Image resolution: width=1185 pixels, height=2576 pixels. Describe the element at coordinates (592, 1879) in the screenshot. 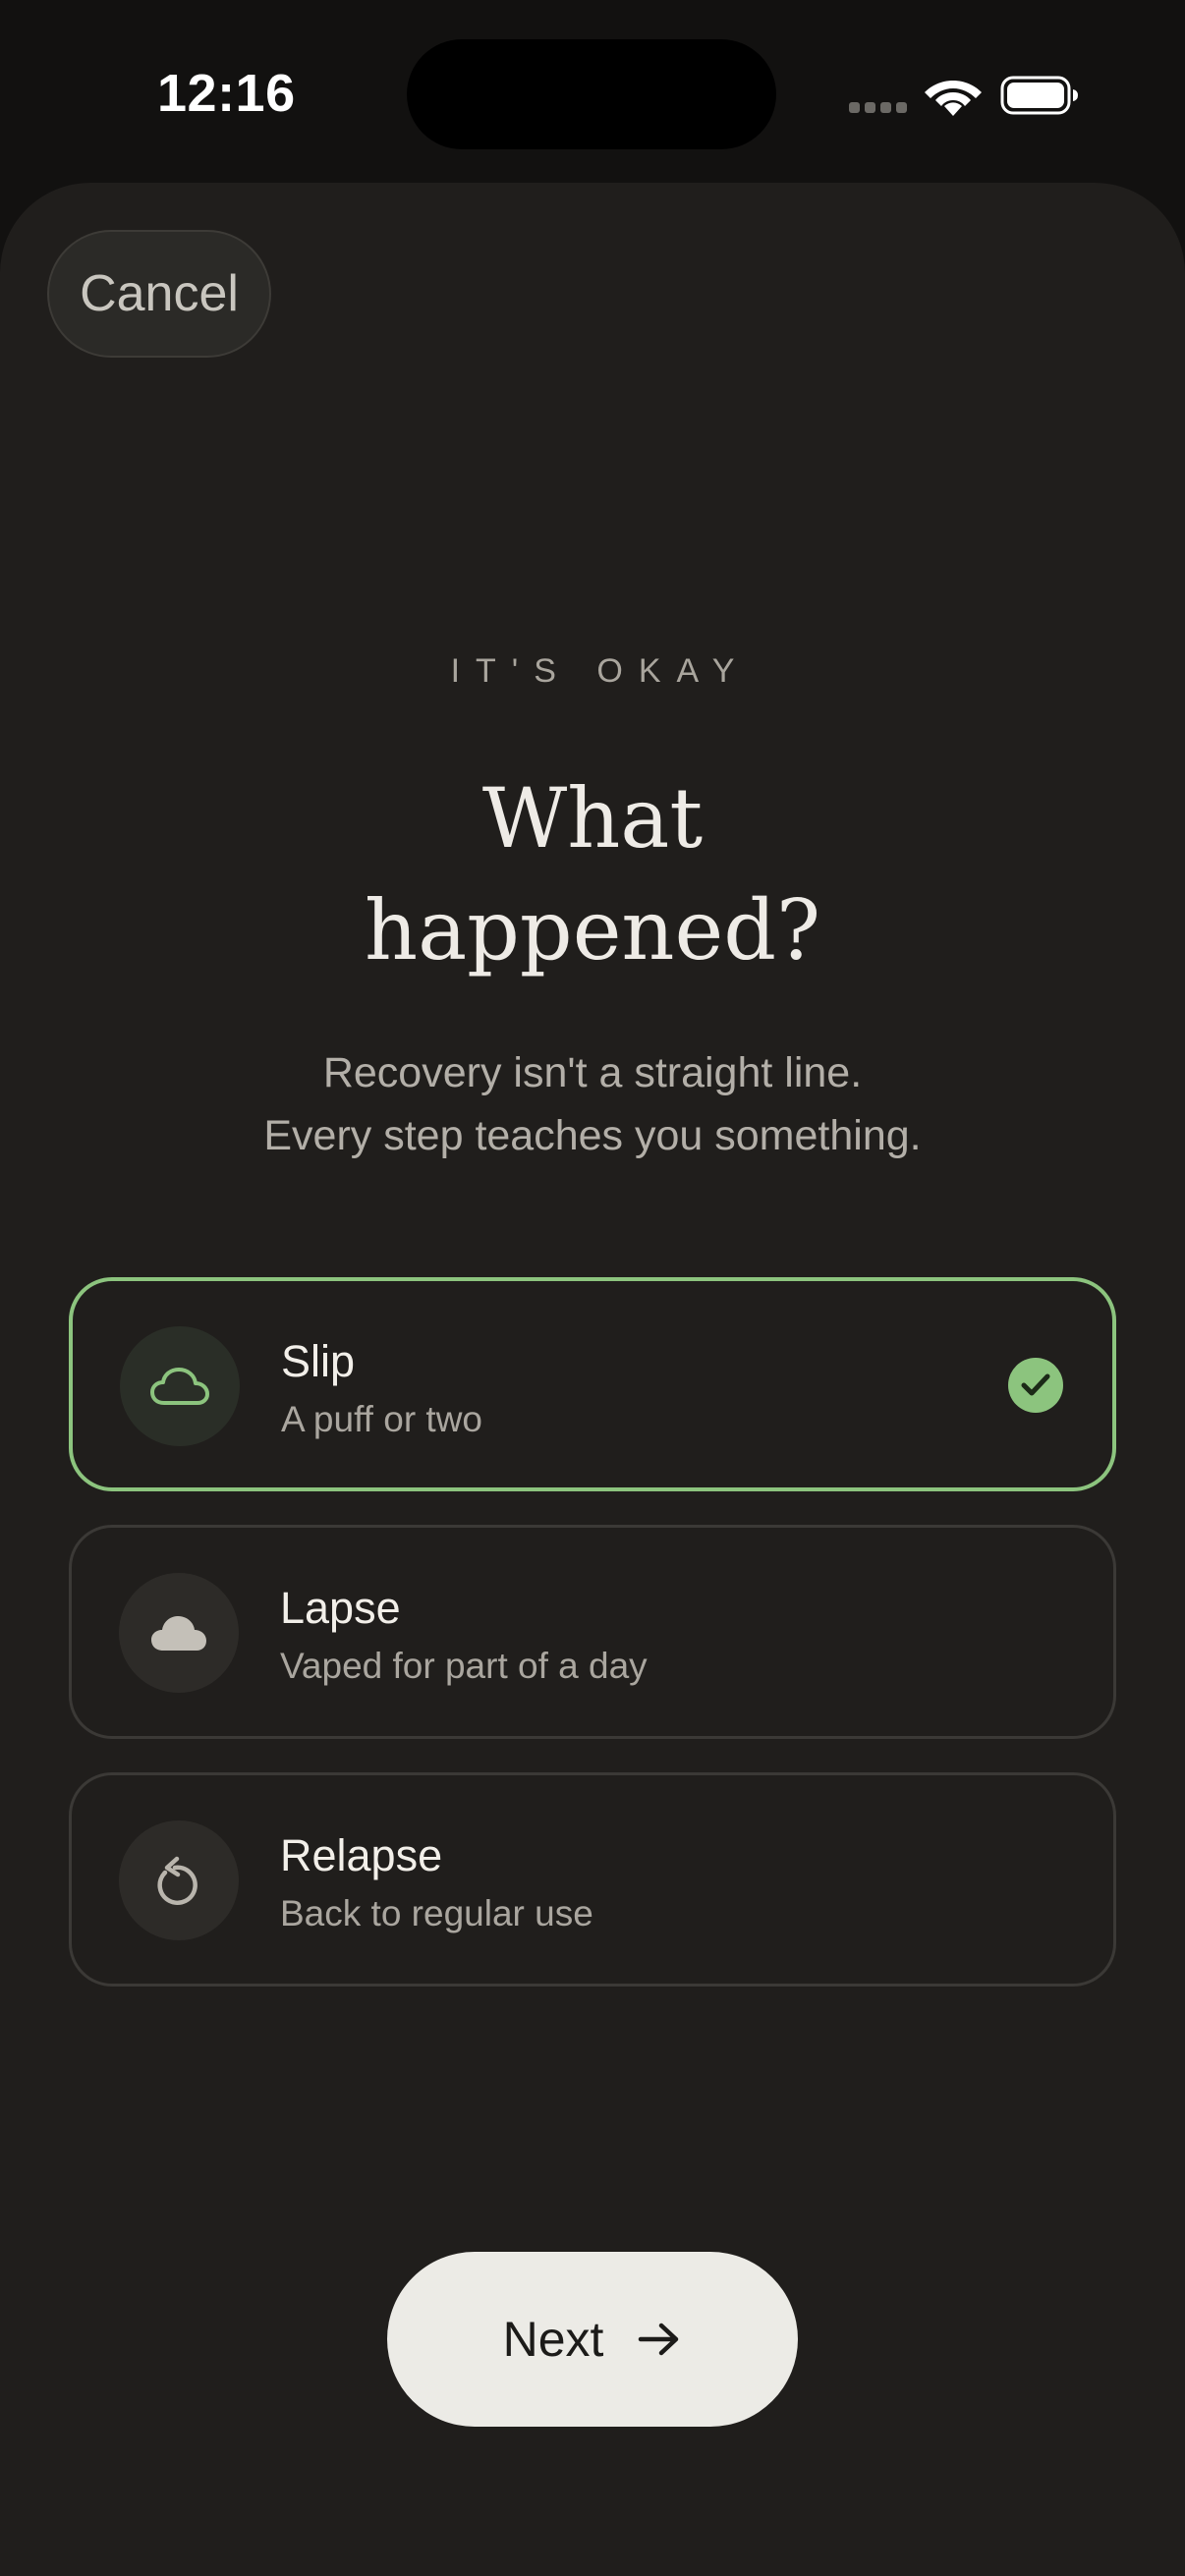

I see `option-relapse: Relapse Back to regular use` at that location.